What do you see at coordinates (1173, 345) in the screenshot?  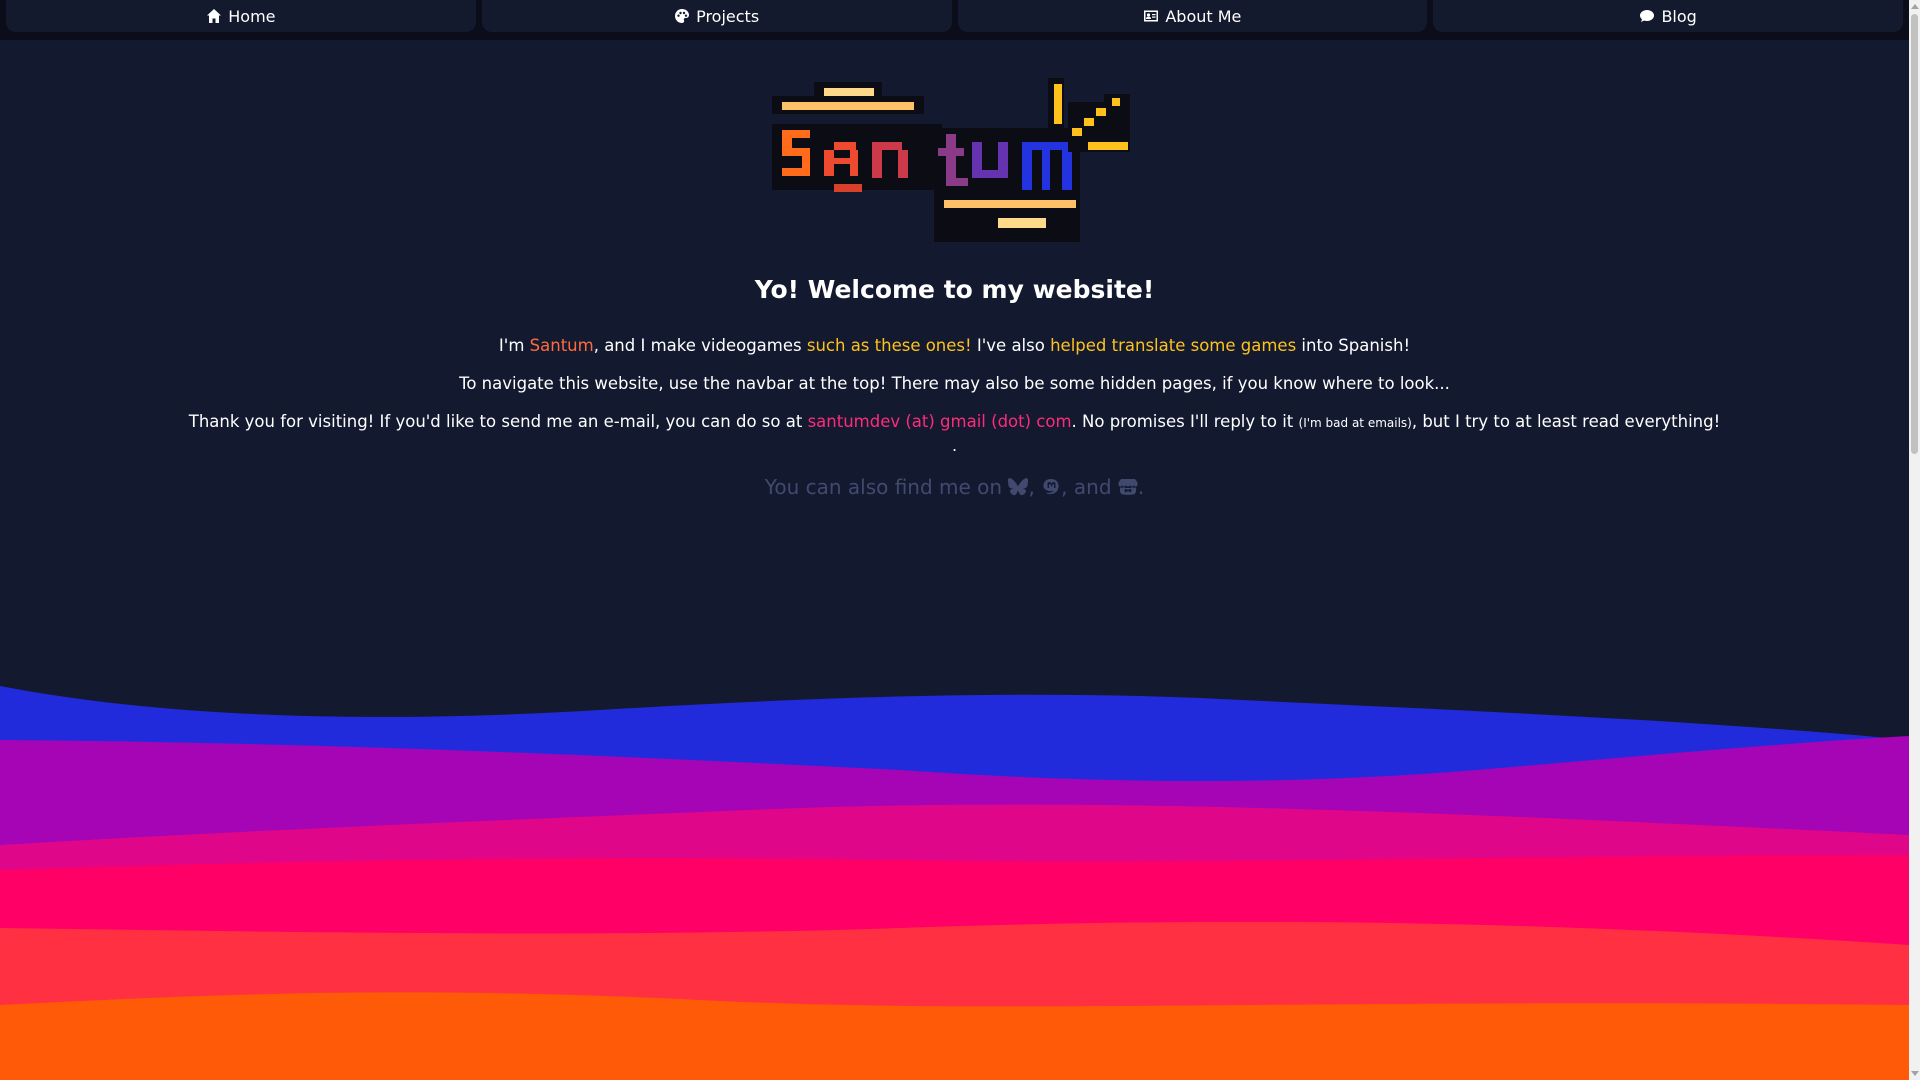 I see `translations-link: helped translate some games` at bounding box center [1173, 345].